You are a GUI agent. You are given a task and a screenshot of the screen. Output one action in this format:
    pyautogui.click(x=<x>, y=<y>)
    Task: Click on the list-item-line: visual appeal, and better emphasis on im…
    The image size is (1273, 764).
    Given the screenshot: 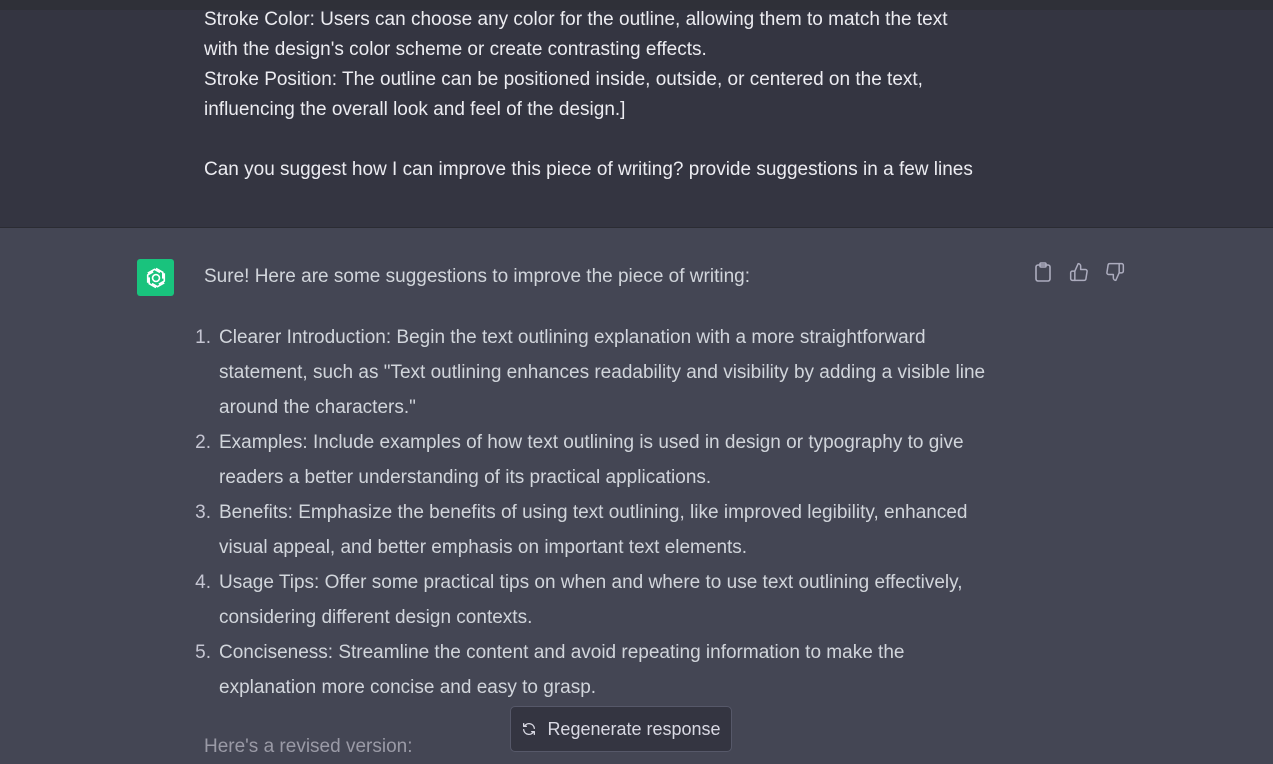 What is the action you would take?
    pyautogui.click(x=483, y=547)
    